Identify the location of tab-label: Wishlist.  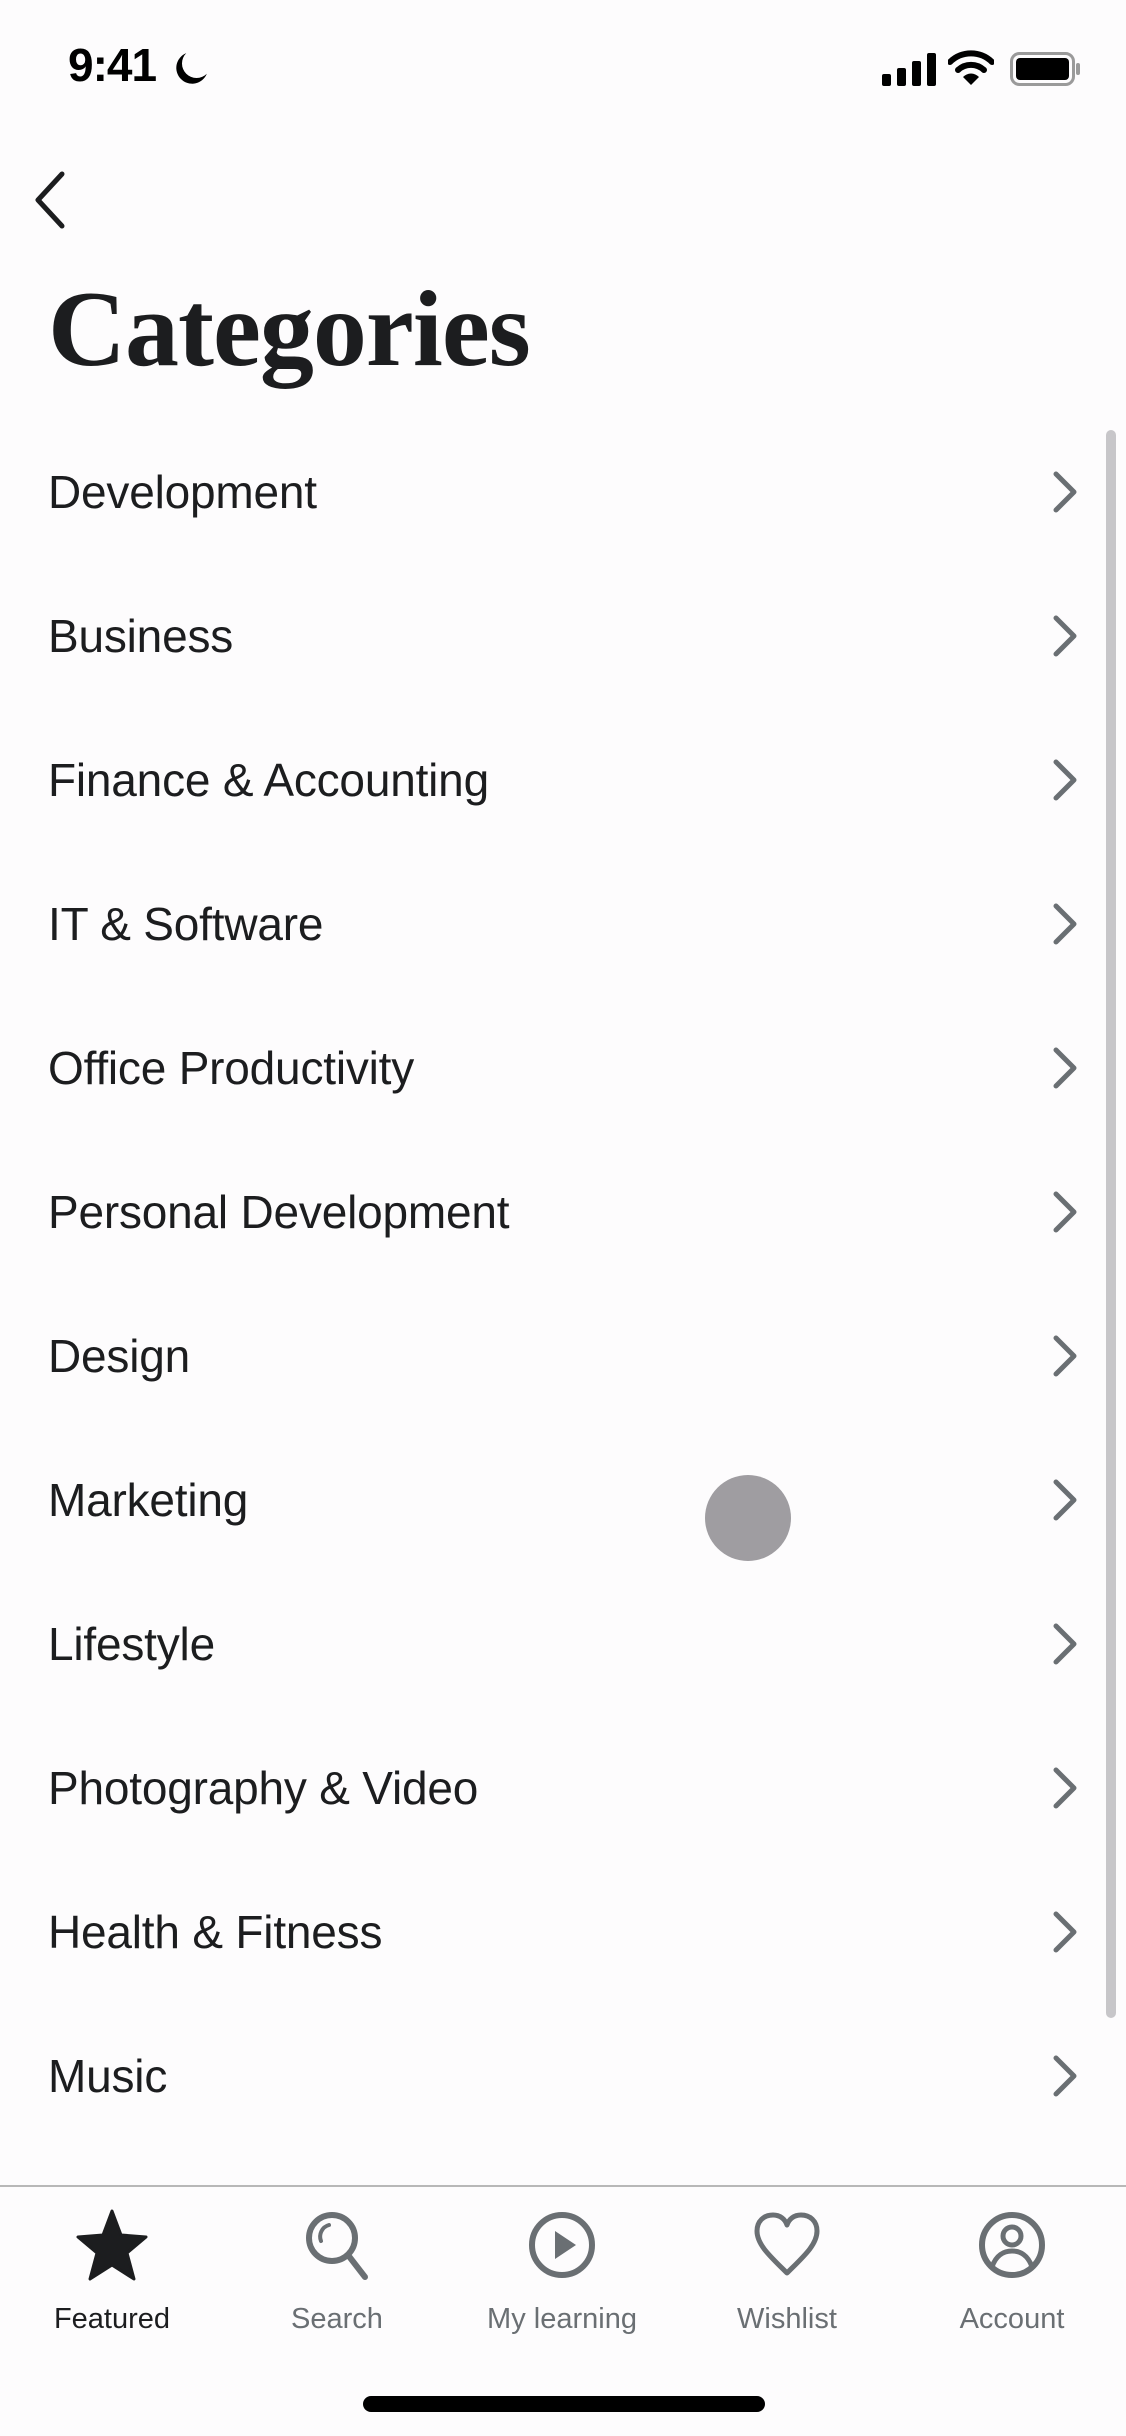
(787, 2319).